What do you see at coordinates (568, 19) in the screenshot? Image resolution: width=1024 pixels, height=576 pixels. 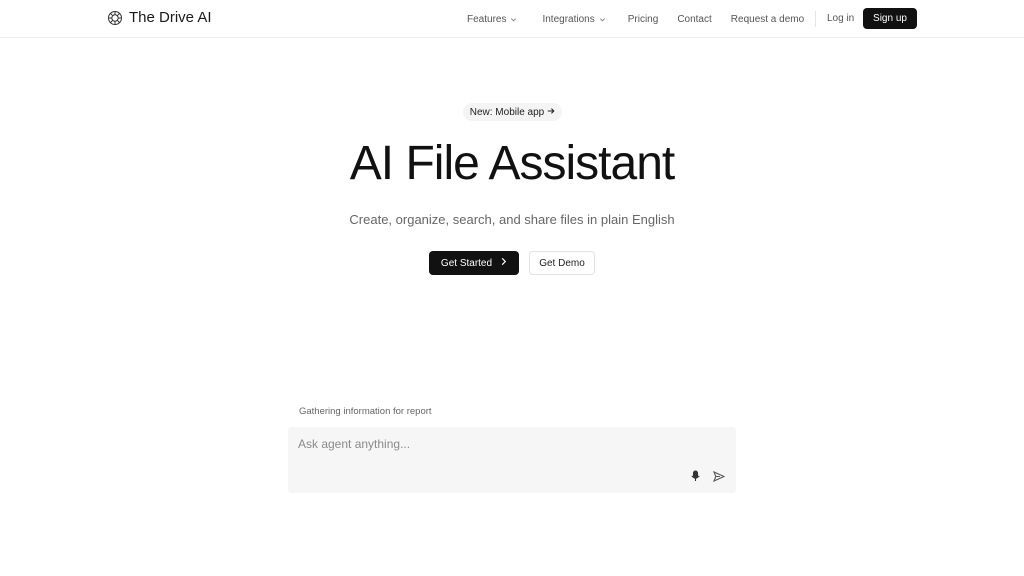 I see `nav-integrations-label: Integrations` at bounding box center [568, 19].